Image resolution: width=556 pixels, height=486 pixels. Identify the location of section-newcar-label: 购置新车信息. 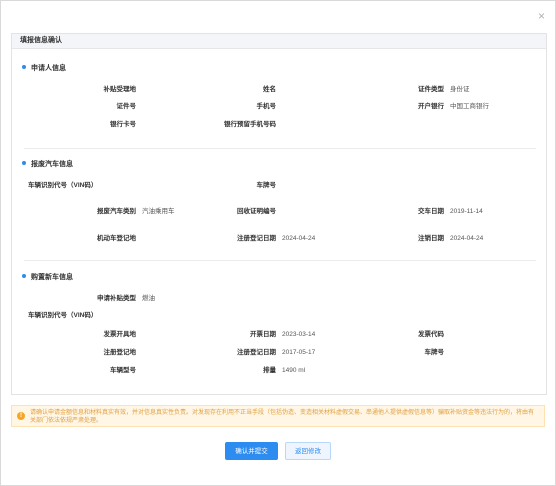
(52, 277).